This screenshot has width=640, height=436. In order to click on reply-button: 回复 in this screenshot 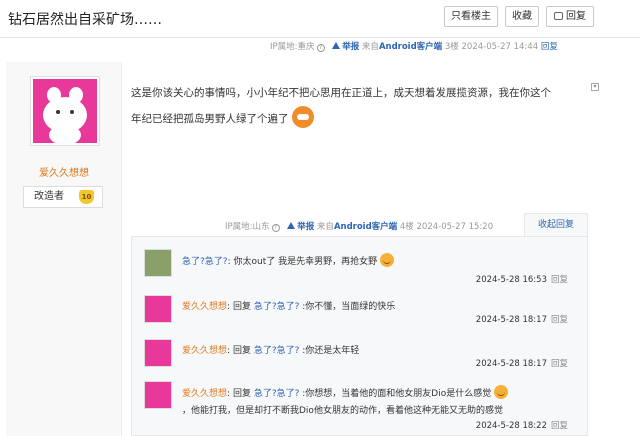, I will do `click(570, 16)`.